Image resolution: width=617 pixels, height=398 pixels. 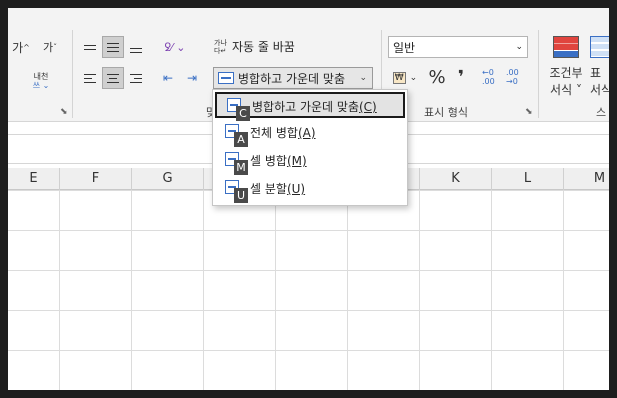 I want to click on keytip-badge: A, so click(x=241, y=139).